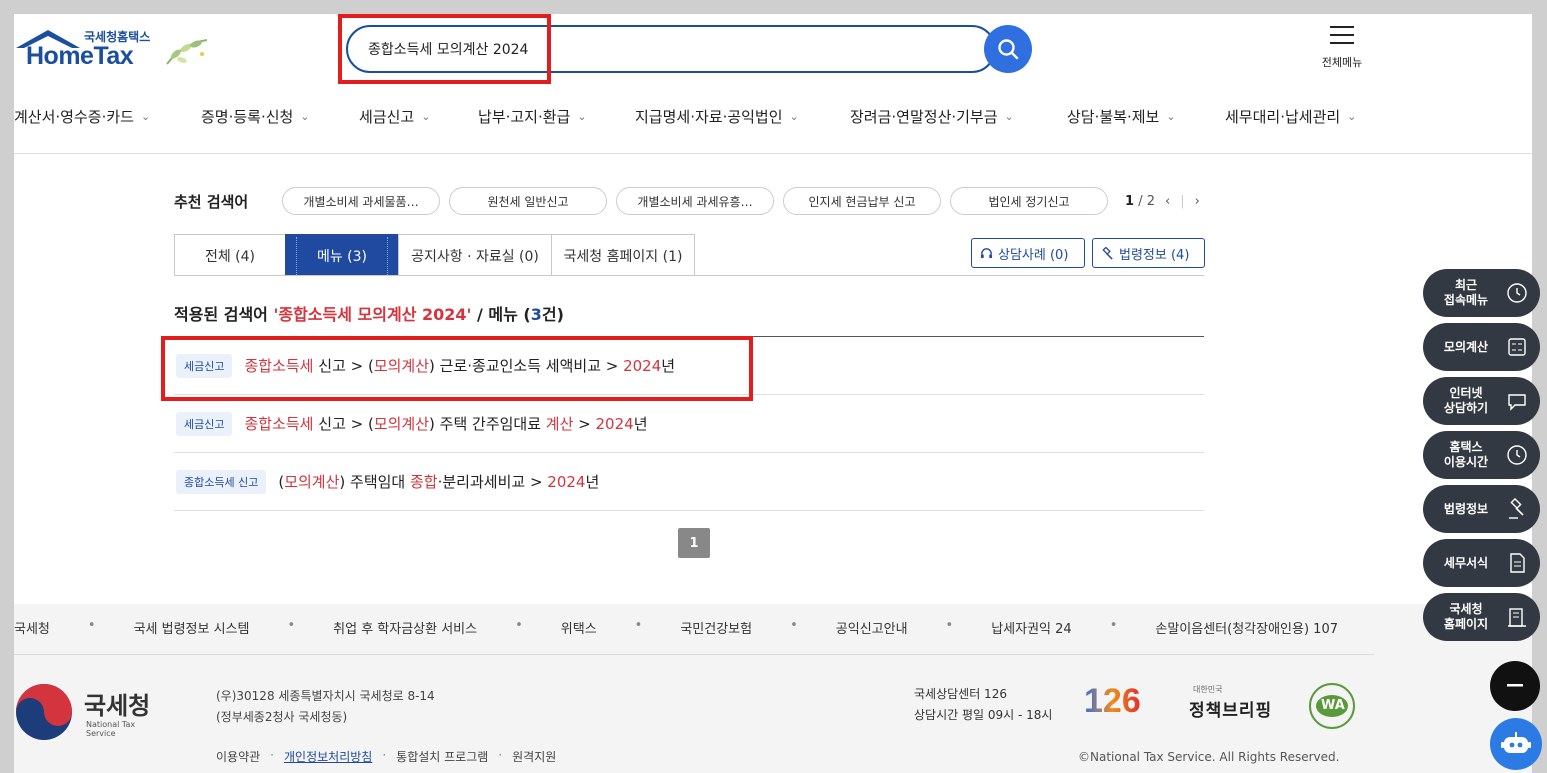 The width and height of the screenshot is (1547, 773). What do you see at coordinates (187, 52) in the screenshot?
I see `leaf-decoration-icon` at bounding box center [187, 52].